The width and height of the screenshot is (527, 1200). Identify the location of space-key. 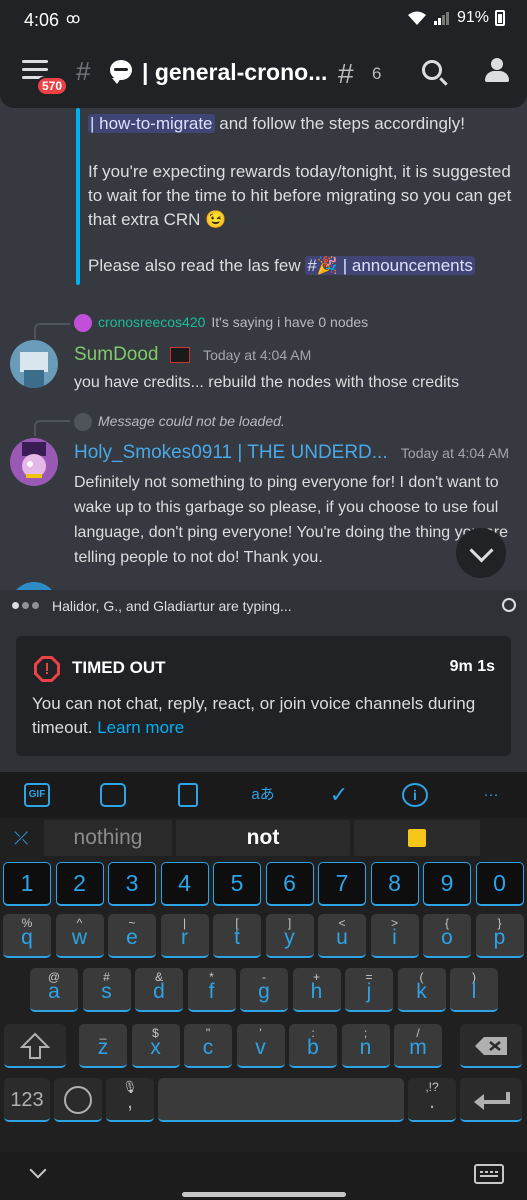
(281, 1100).